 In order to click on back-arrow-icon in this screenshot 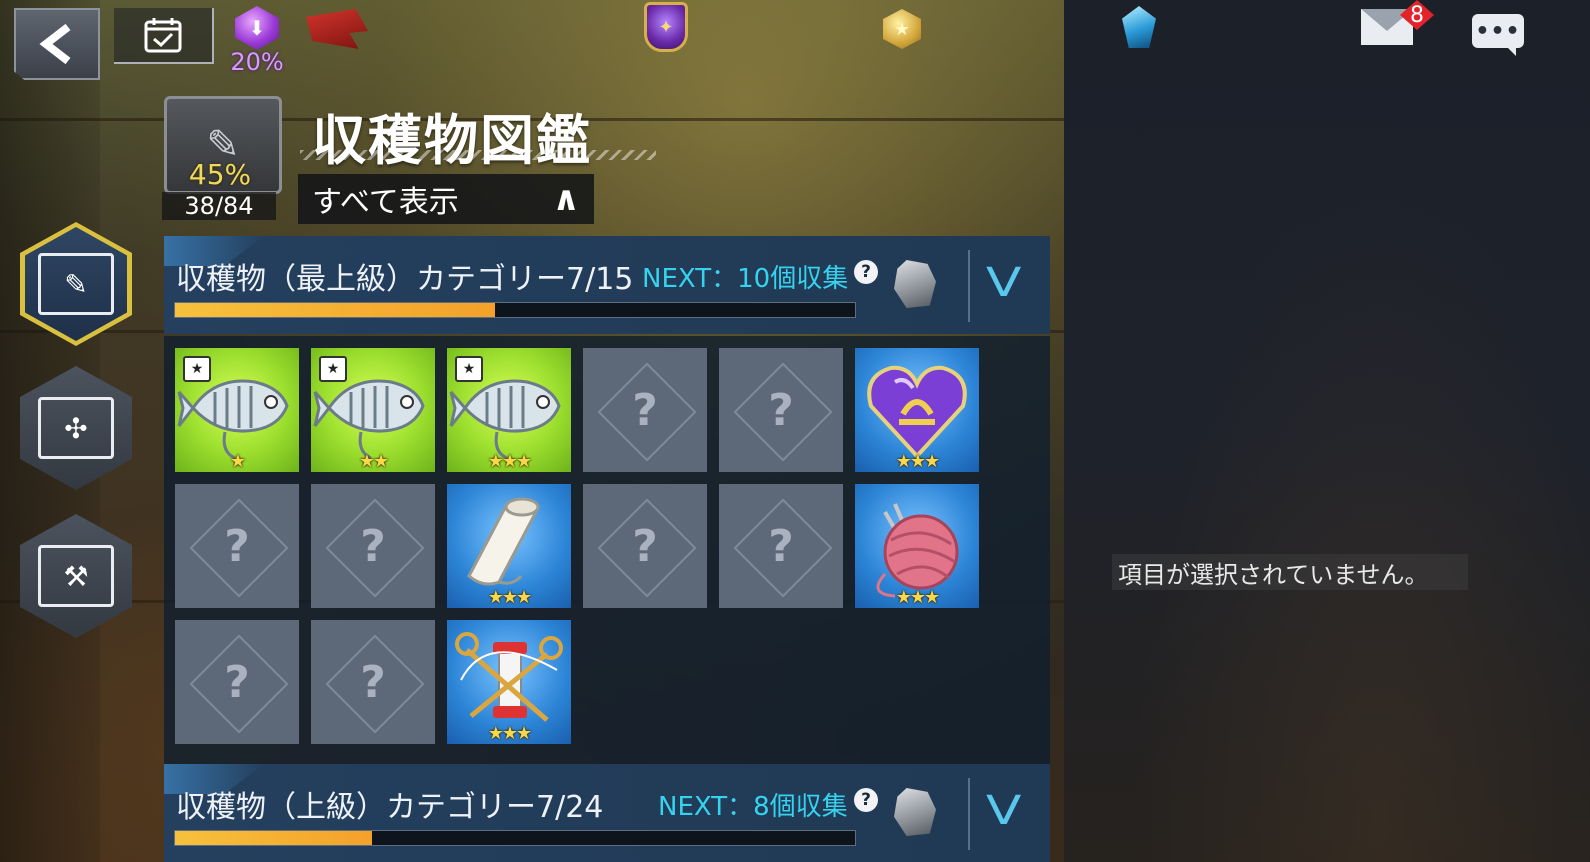, I will do `click(55, 44)`.